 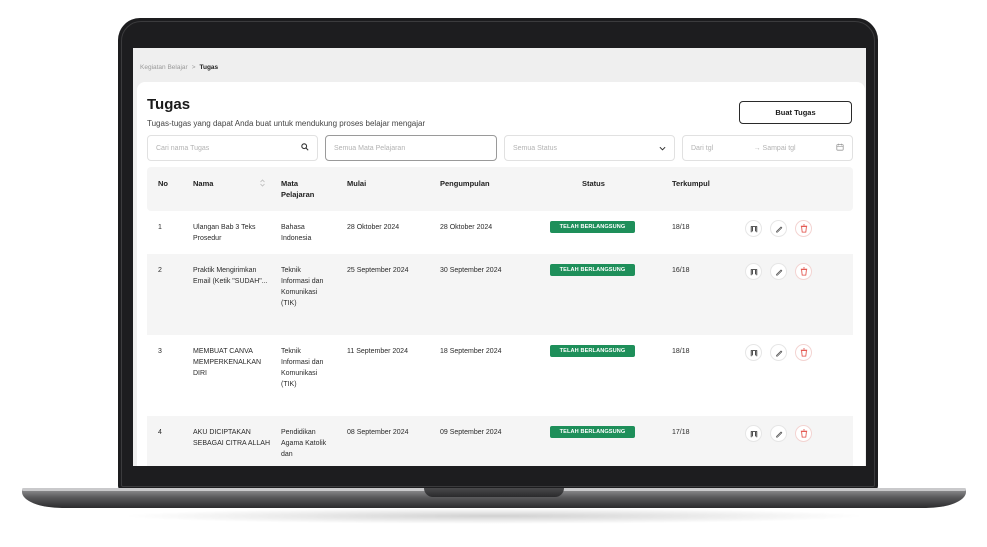 What do you see at coordinates (471, 270) in the screenshot?
I see `cell-due: 30 September 2024` at bounding box center [471, 270].